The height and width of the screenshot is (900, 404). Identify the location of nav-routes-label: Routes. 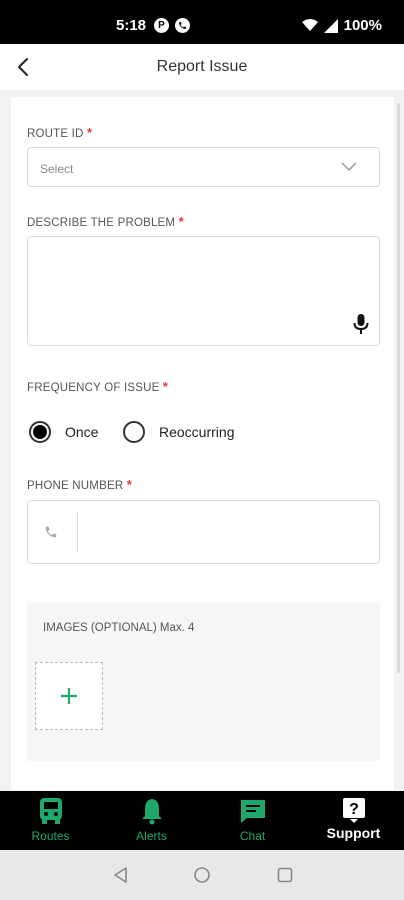
(50, 836).